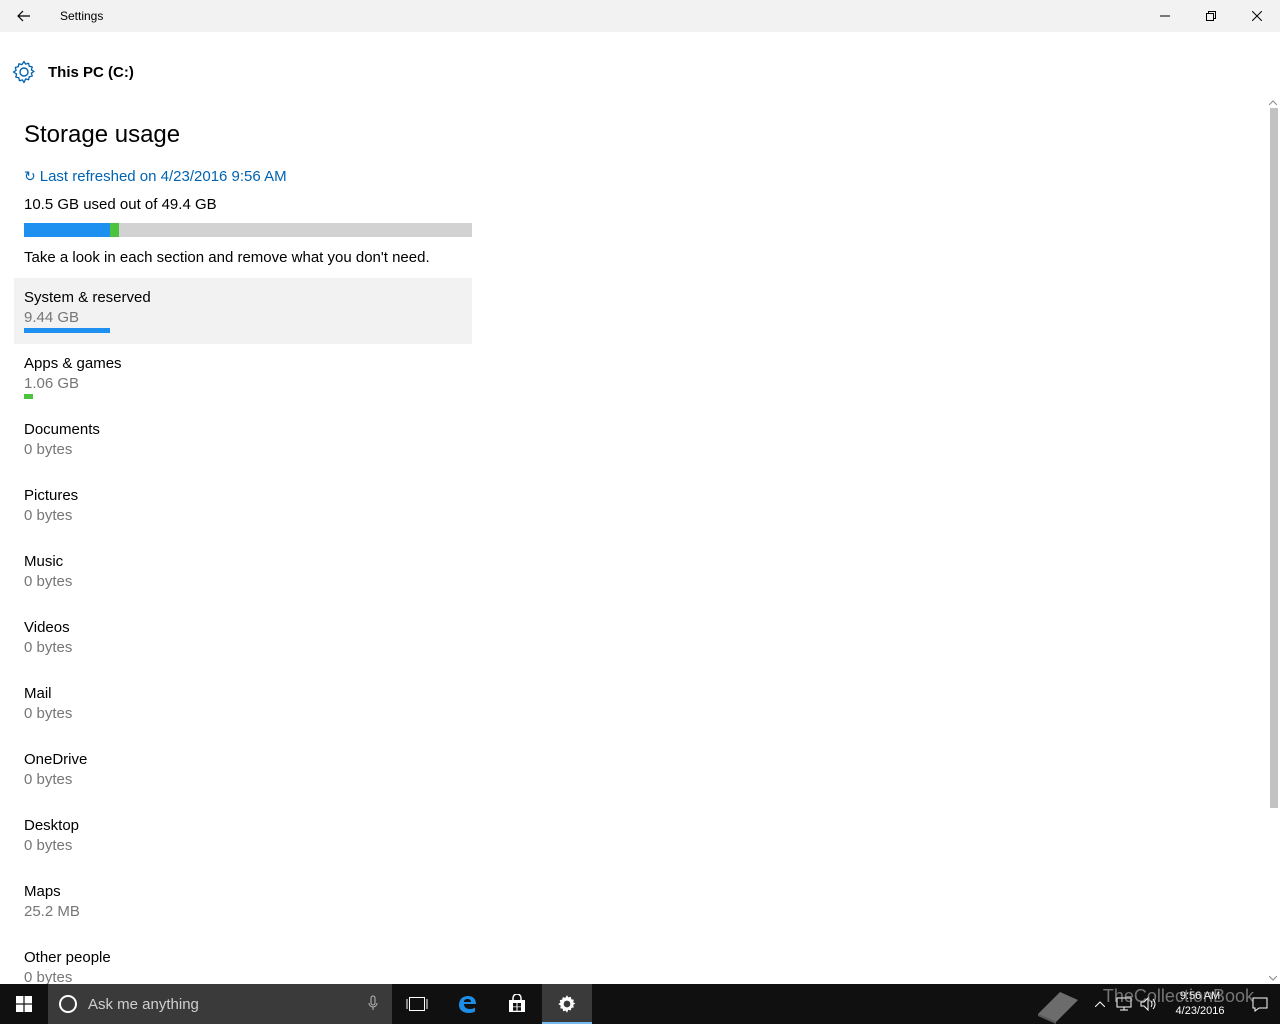  Describe the element at coordinates (52, 911) in the screenshot. I see `category-size: 25.2 MB` at that location.